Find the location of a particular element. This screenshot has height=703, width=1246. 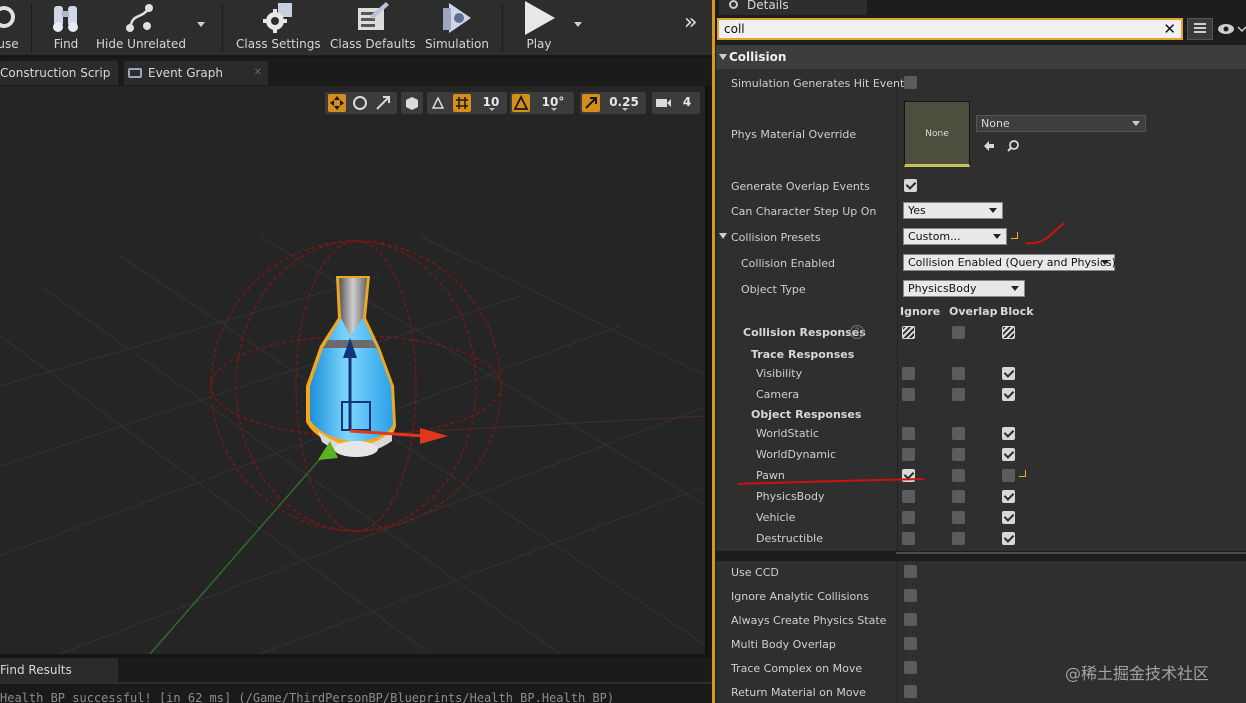

tab-event-graph: Event Graph ✕ is located at coordinates (196, 73).